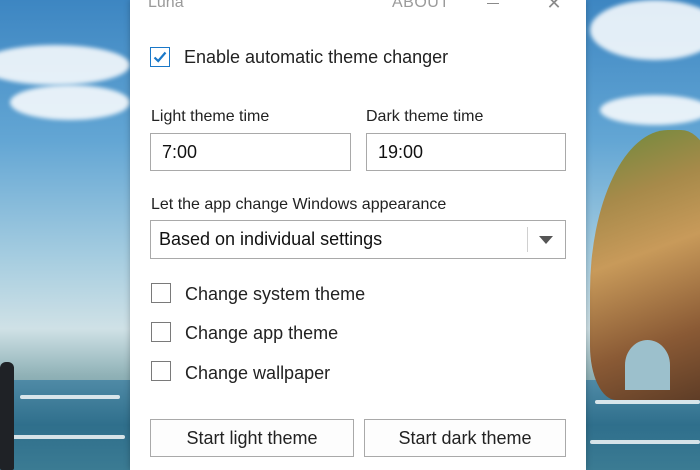 The image size is (700, 470). Describe the element at coordinates (261, 333) in the screenshot. I see `app-theme-label: Change app theme` at that location.